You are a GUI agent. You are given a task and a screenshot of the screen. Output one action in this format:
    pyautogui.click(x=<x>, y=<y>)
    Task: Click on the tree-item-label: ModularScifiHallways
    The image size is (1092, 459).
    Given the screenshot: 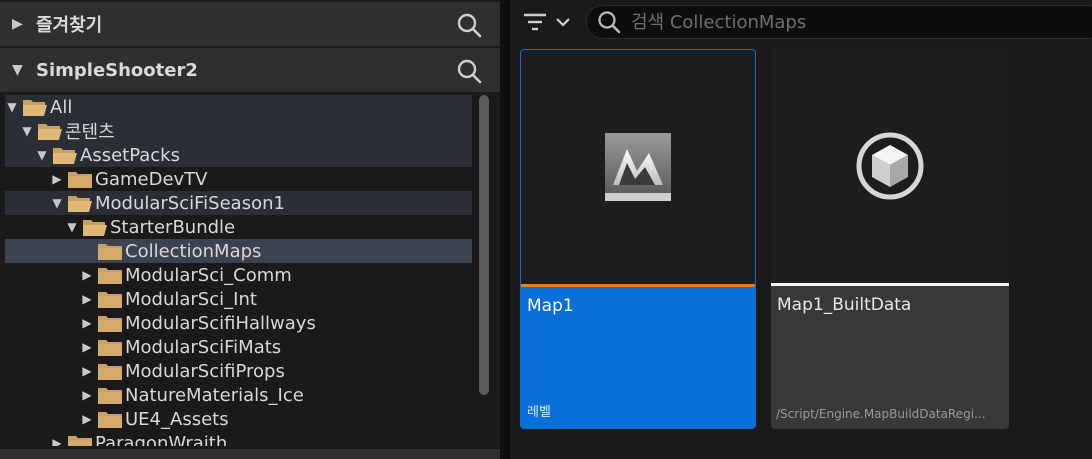 What is the action you would take?
    pyautogui.click(x=220, y=323)
    